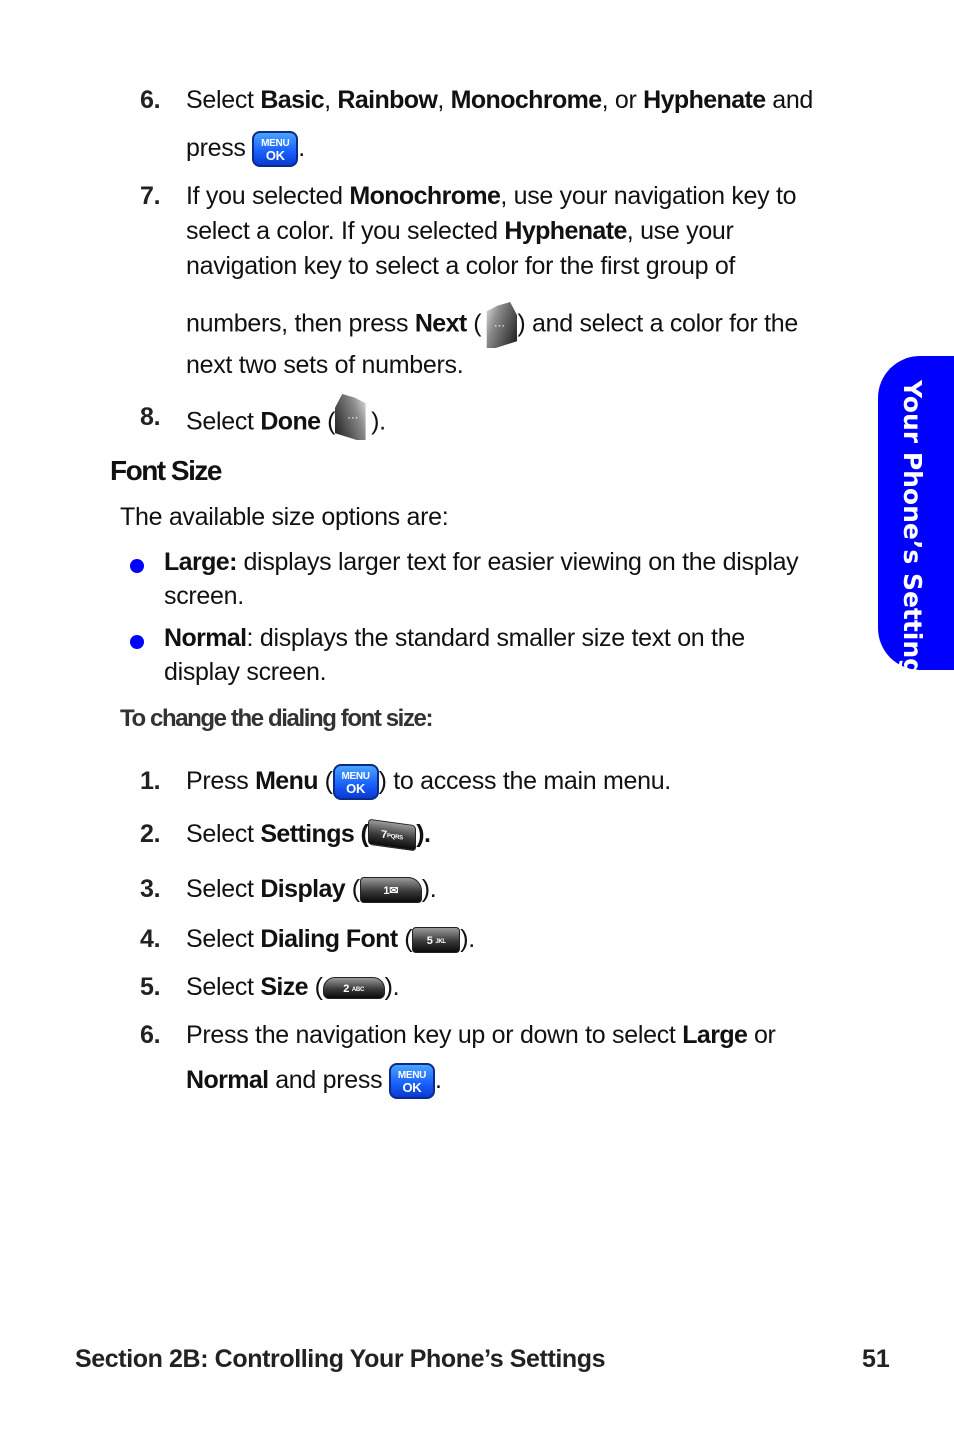 The width and height of the screenshot is (954, 1431). I want to click on step-number: 2., so click(150, 834).